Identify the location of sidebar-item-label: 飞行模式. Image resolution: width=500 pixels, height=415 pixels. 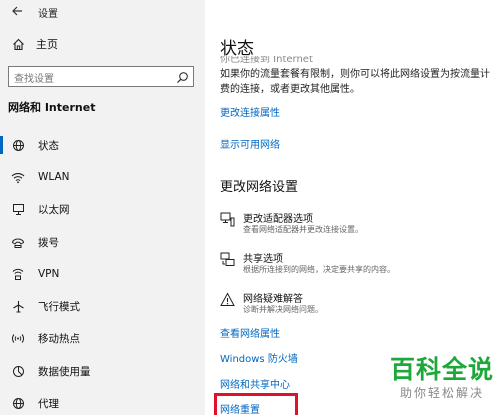
(59, 307).